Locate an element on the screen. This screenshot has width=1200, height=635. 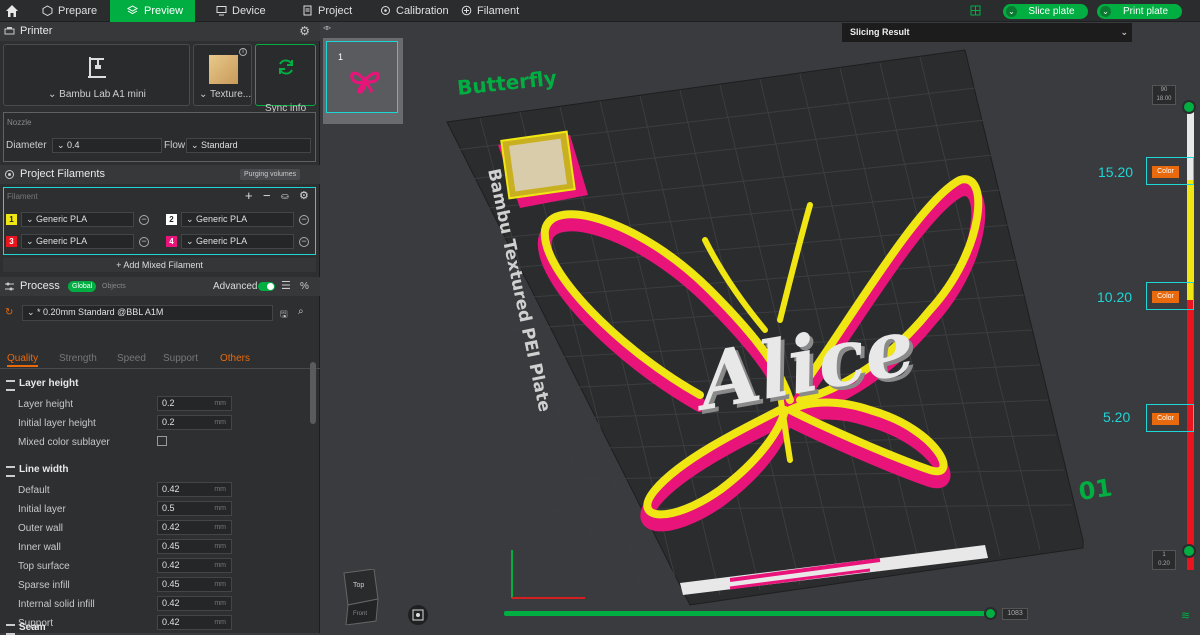
slider-bottom-height: 0.20 is located at coordinates (1164, 564).